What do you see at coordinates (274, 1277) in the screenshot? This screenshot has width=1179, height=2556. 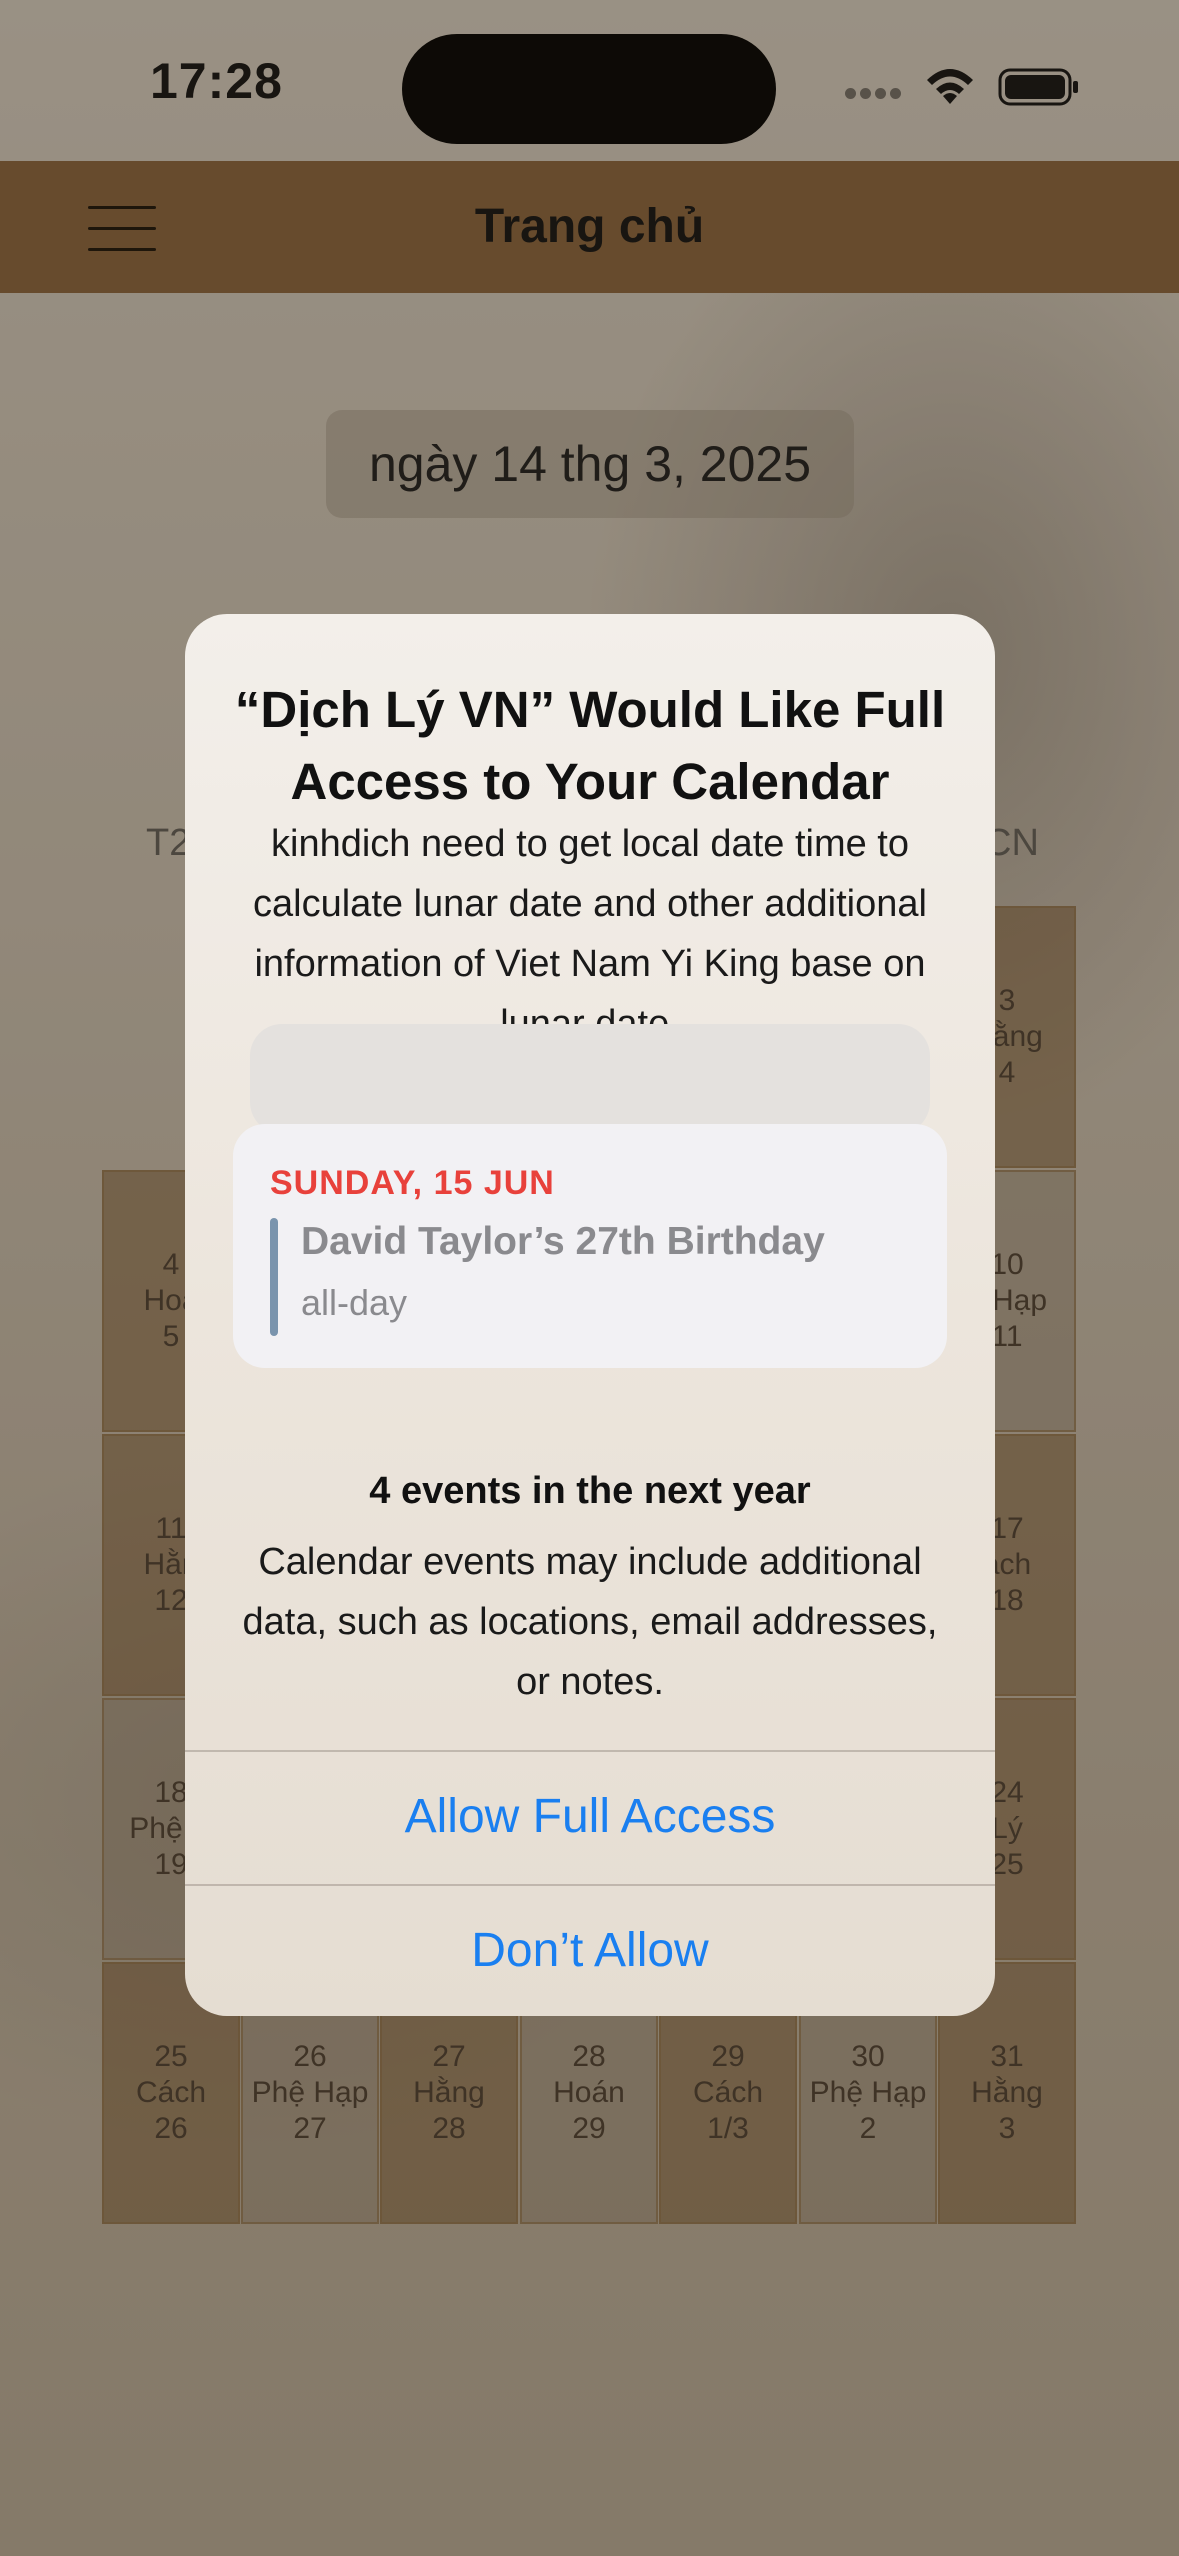 I see `event-color-bar` at bounding box center [274, 1277].